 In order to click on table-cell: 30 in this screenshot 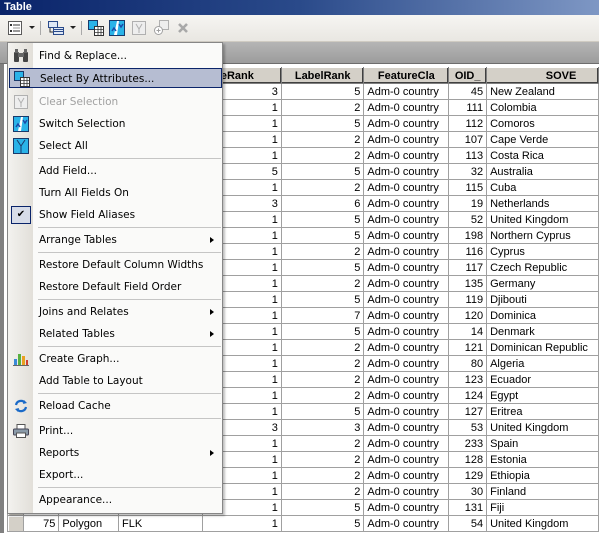, I will do `click(468, 491)`.